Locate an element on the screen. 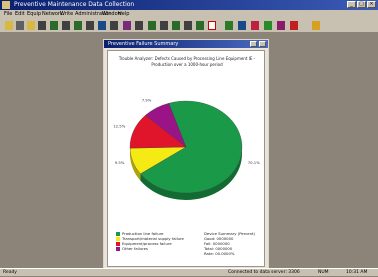 This screenshot has height=277, width=378. menu-file: File is located at coordinates (8, 14).